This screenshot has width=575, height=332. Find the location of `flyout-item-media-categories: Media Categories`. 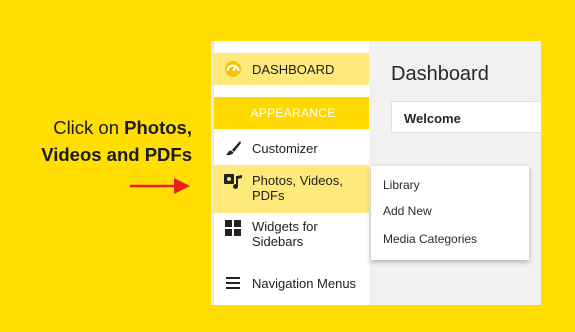

flyout-item-media-categories: Media Categories is located at coordinates (430, 239).